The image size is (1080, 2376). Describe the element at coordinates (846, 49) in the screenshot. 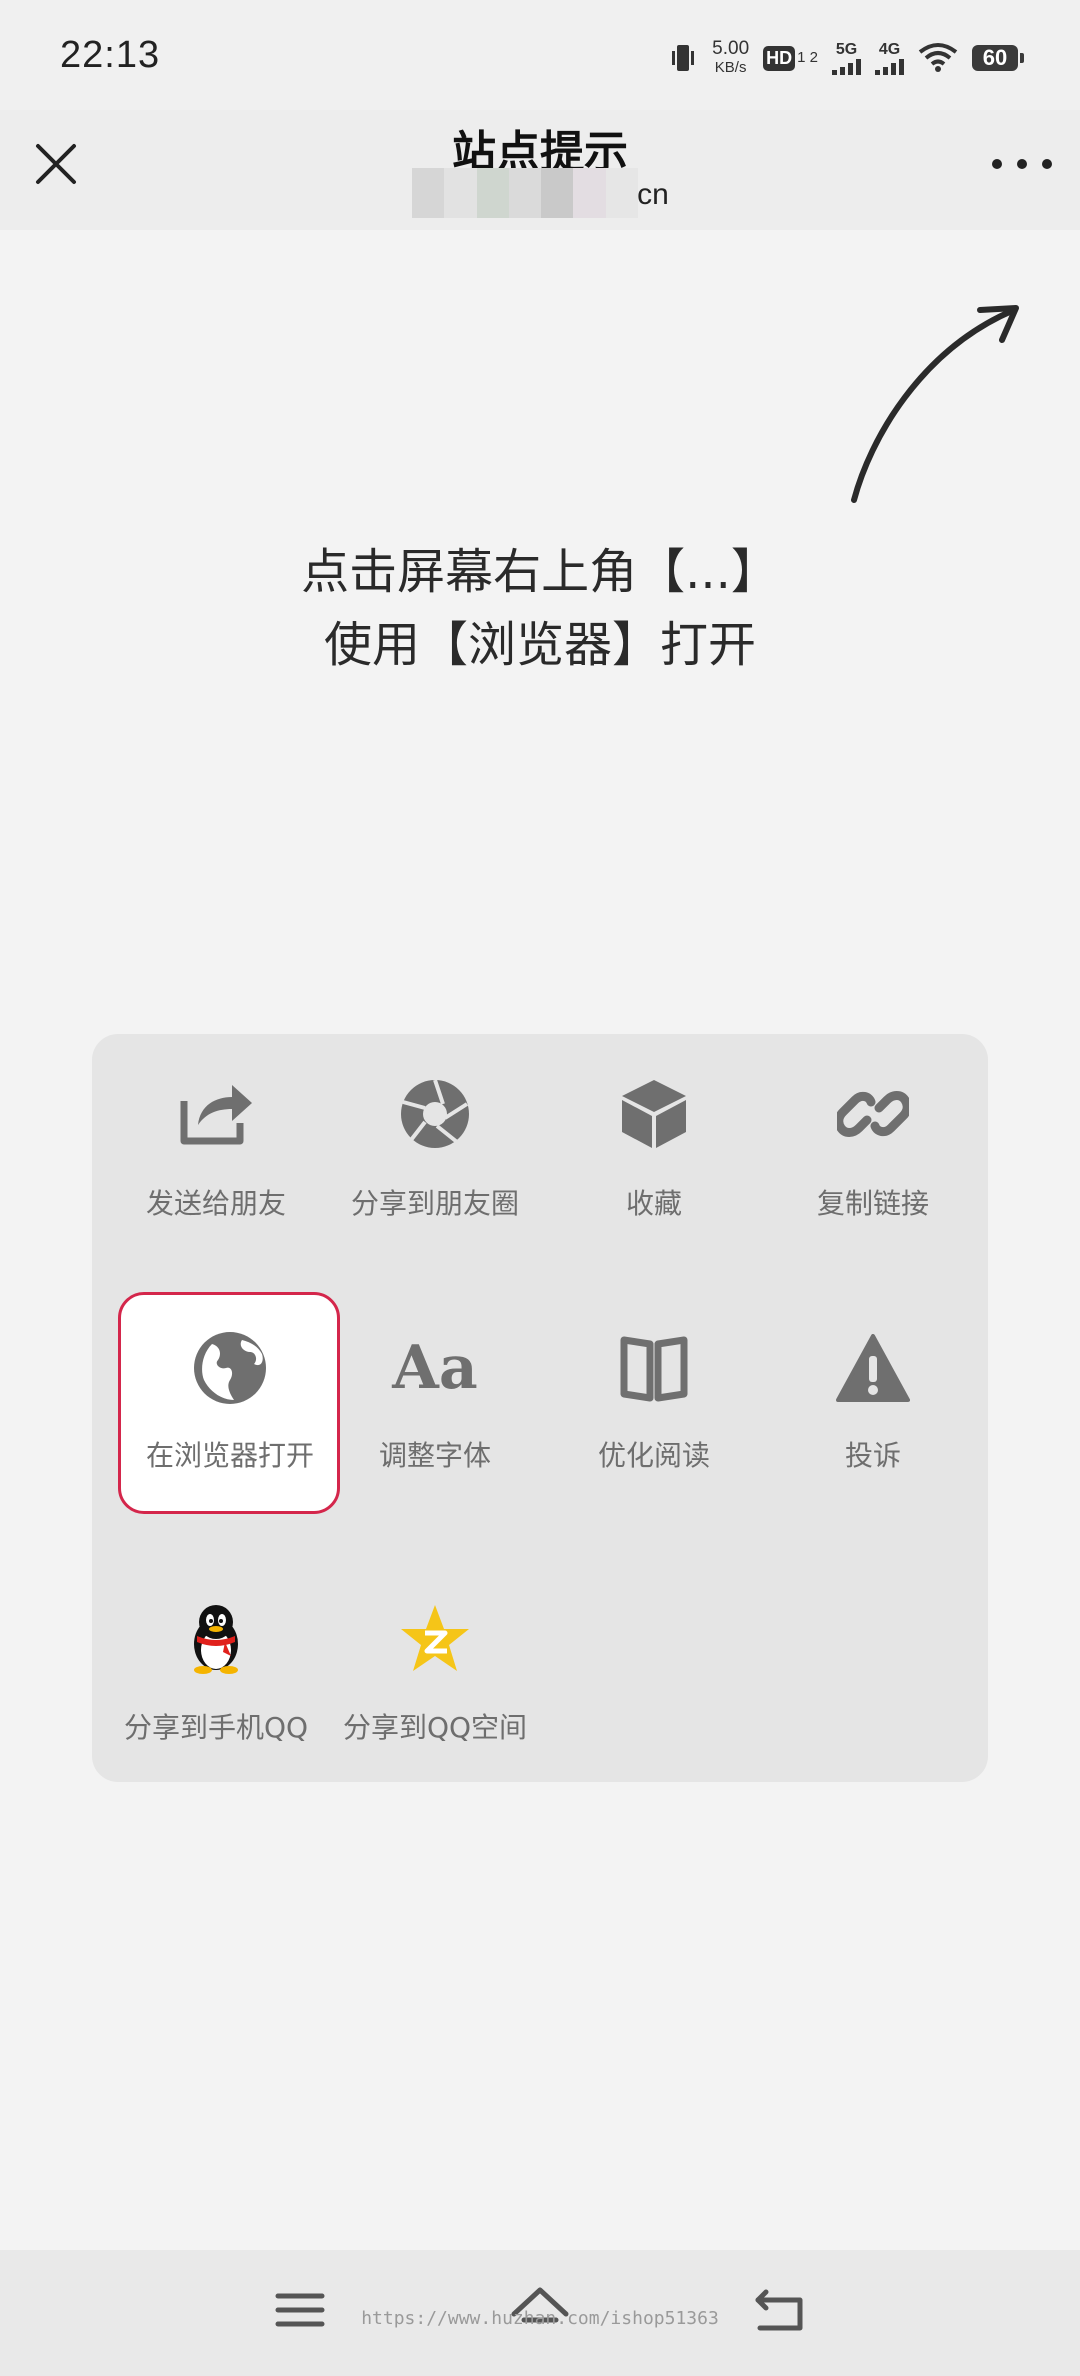

I see `signal-5g-label: 5G` at that location.